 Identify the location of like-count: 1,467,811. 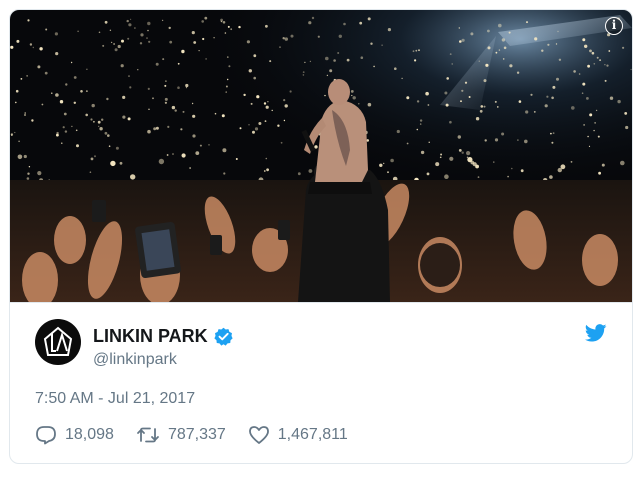
(312, 434).